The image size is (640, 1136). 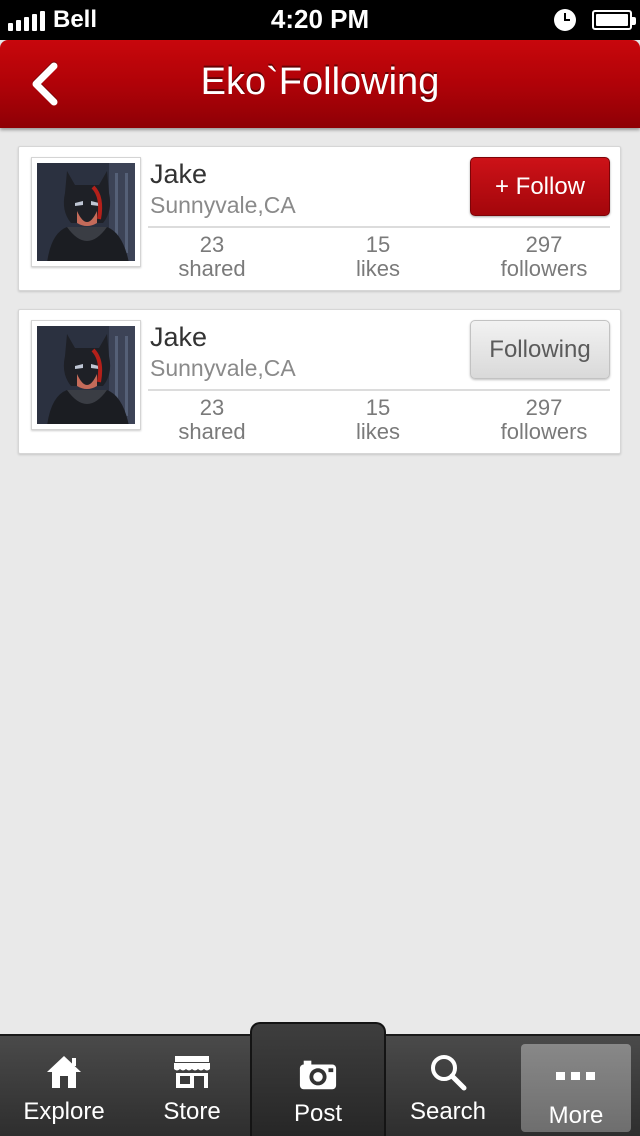 What do you see at coordinates (318, 1113) in the screenshot?
I see `tab-label: Post` at bounding box center [318, 1113].